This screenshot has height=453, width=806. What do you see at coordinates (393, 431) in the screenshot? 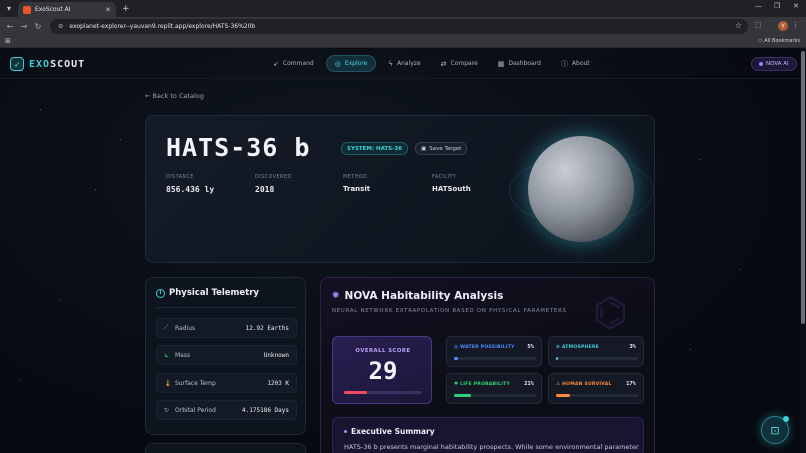
I see `summary-title-text: Executive Summary` at bounding box center [393, 431].